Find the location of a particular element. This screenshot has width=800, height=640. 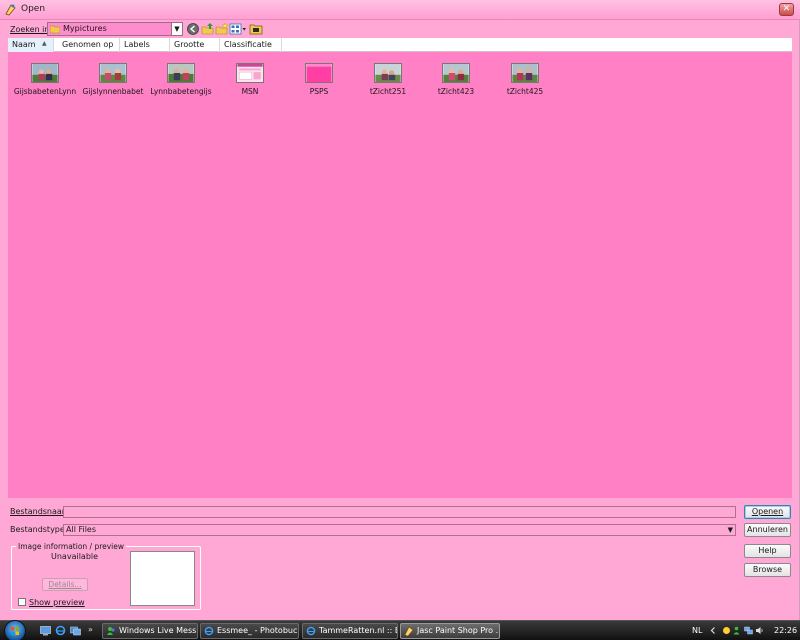

file-item: GijsbabetenLynn is located at coordinates (45, 80).